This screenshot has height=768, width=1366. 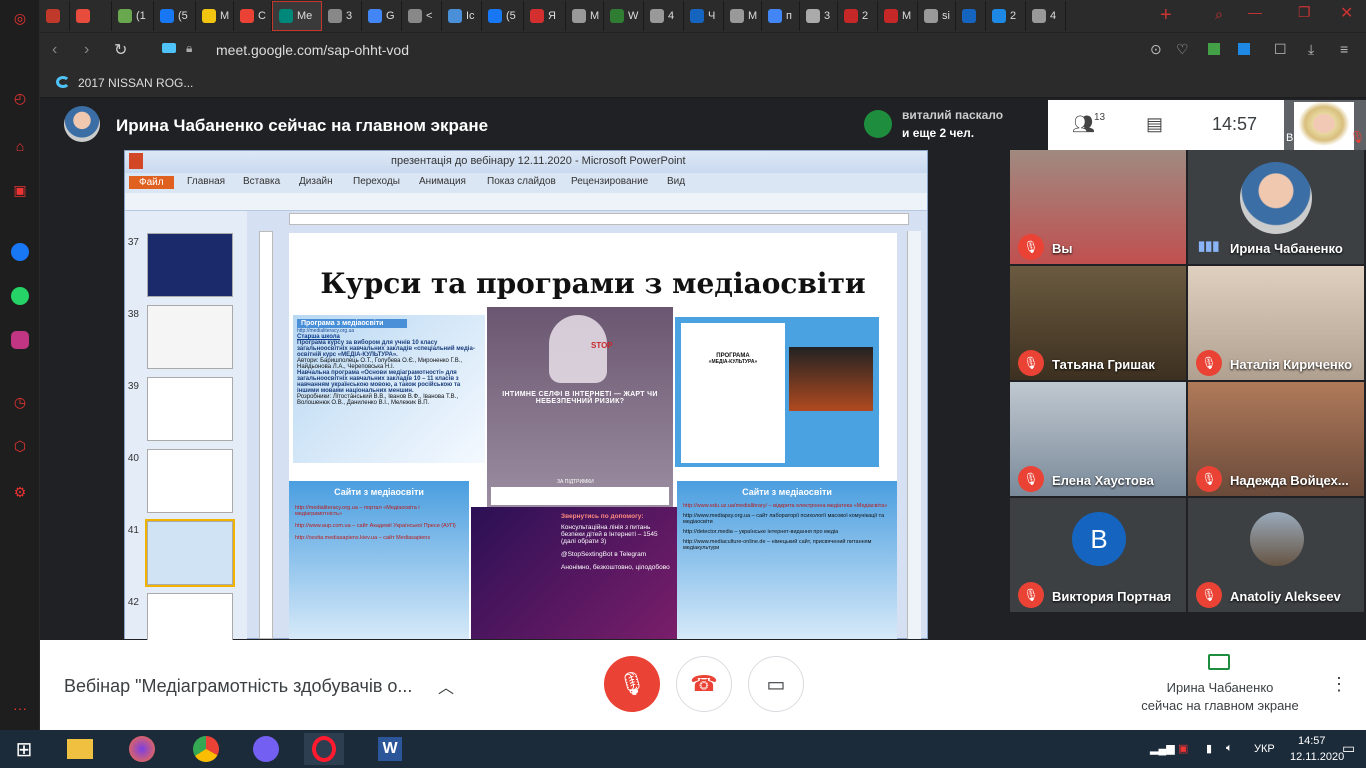 I want to click on windows-start-icon: ⊞, so click(x=24, y=749).